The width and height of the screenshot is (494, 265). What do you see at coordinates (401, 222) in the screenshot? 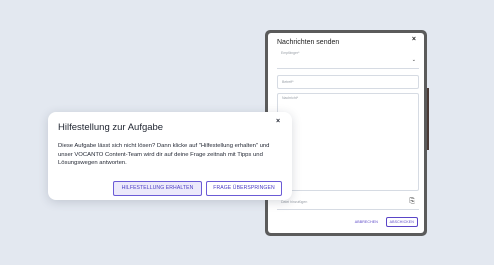
I see `send-button: ABSCHICKEN` at bounding box center [401, 222].